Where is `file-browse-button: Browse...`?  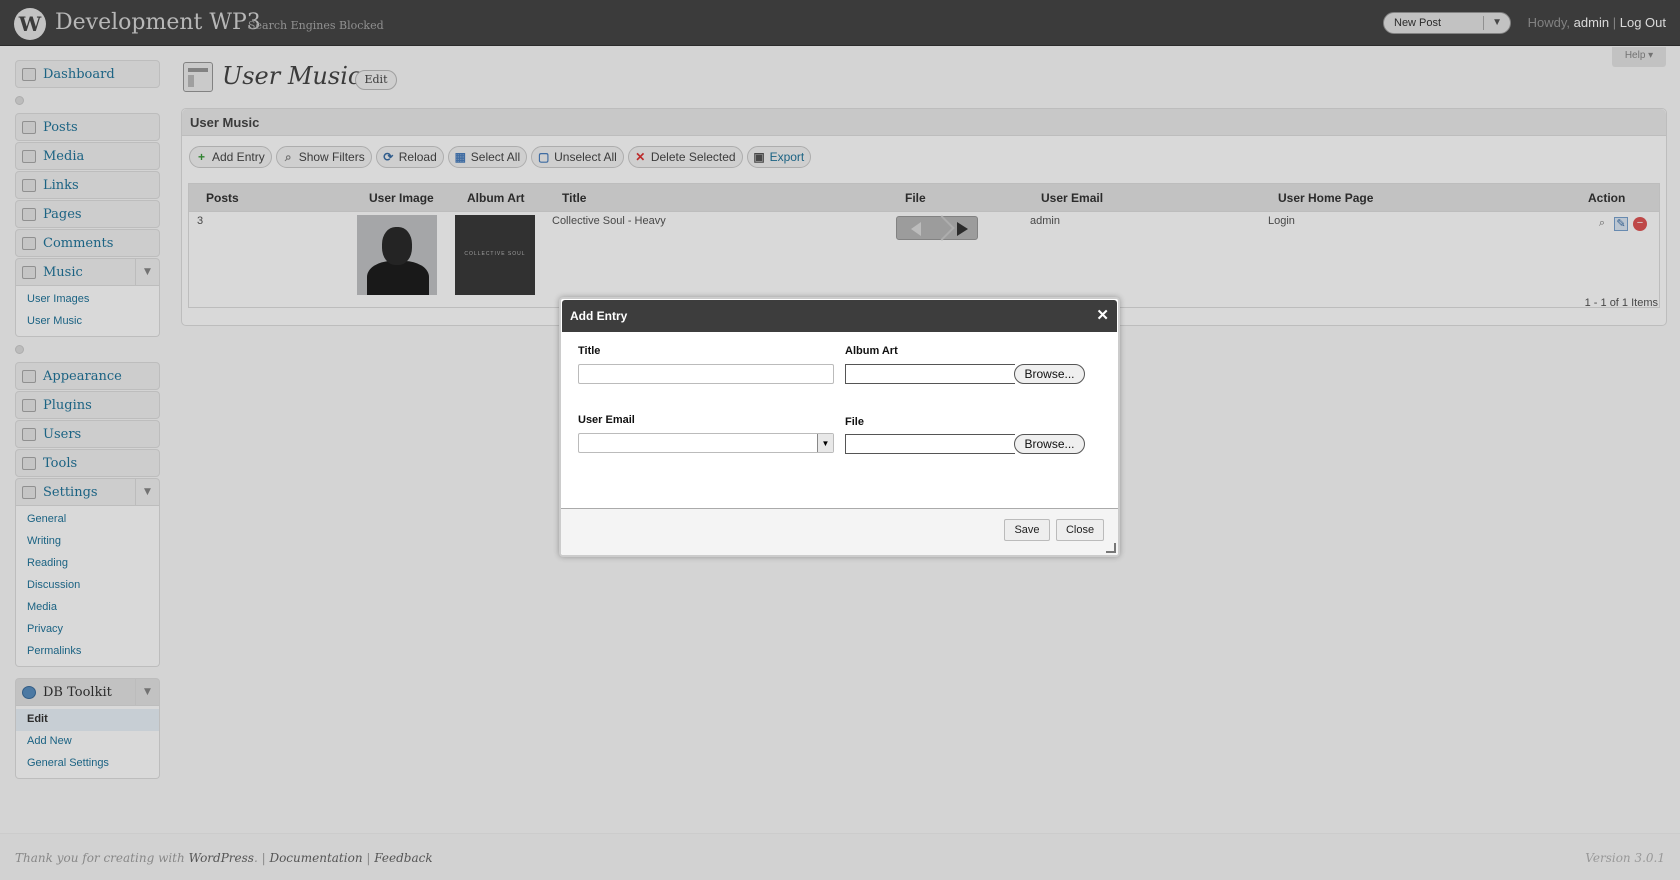 file-browse-button: Browse... is located at coordinates (1049, 444).